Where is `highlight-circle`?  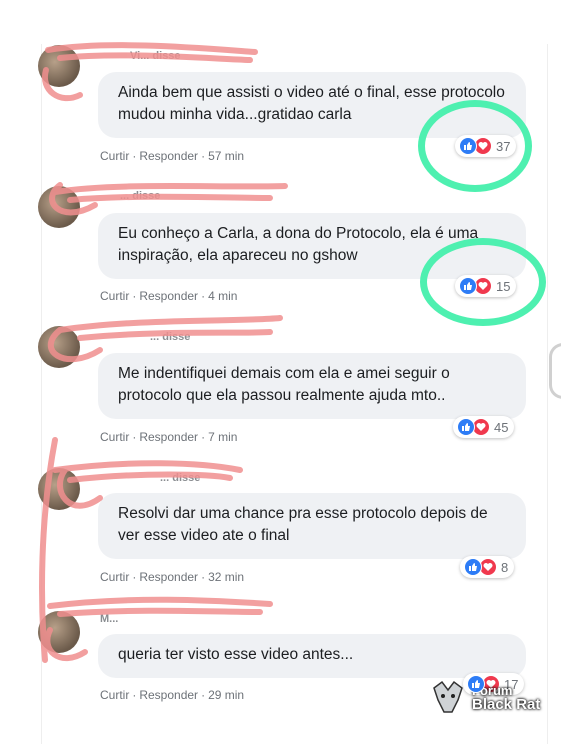
highlight-circle is located at coordinates (483, 282).